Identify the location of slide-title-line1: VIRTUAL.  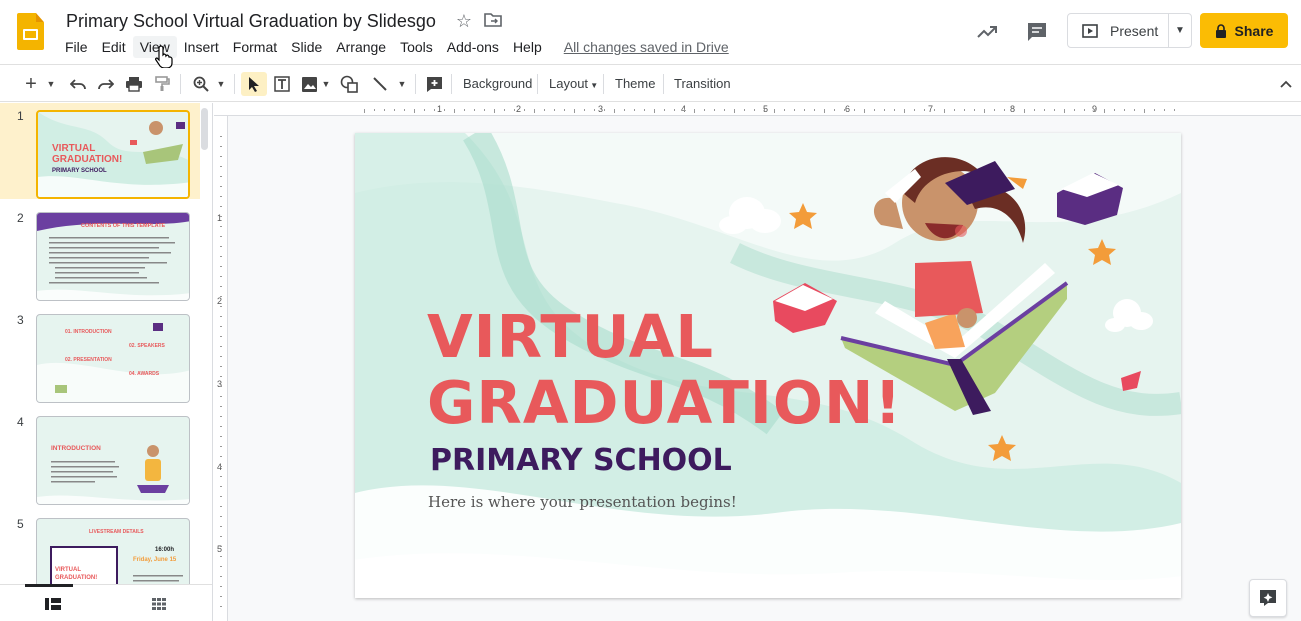
(570, 337).